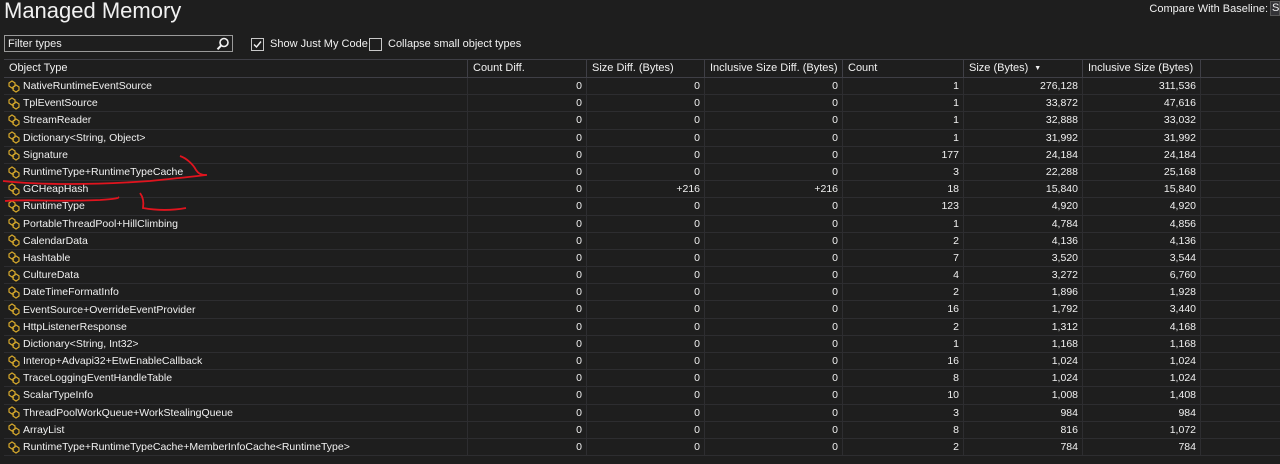 This screenshot has width=1280, height=464. I want to click on object-type-cell: PortableThreadPool+HillClimbing, so click(236, 223).